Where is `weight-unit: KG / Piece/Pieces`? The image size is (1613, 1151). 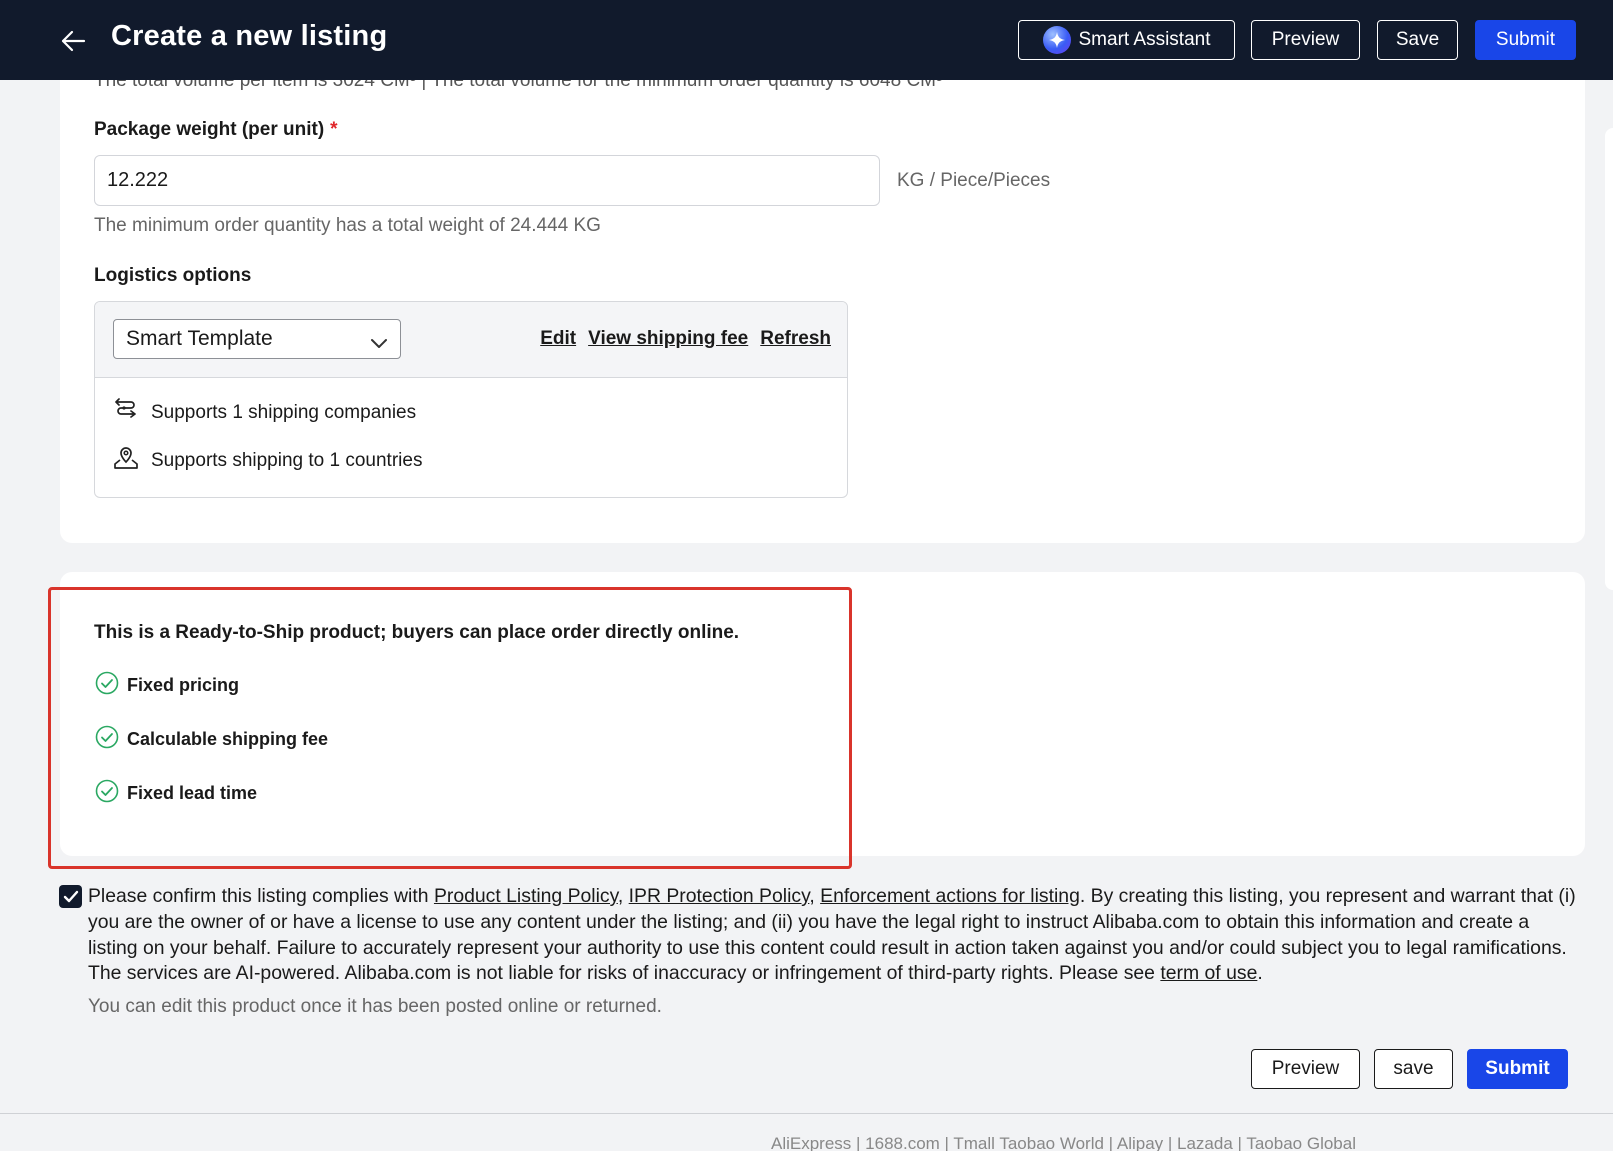 weight-unit: KG / Piece/Pieces is located at coordinates (974, 180).